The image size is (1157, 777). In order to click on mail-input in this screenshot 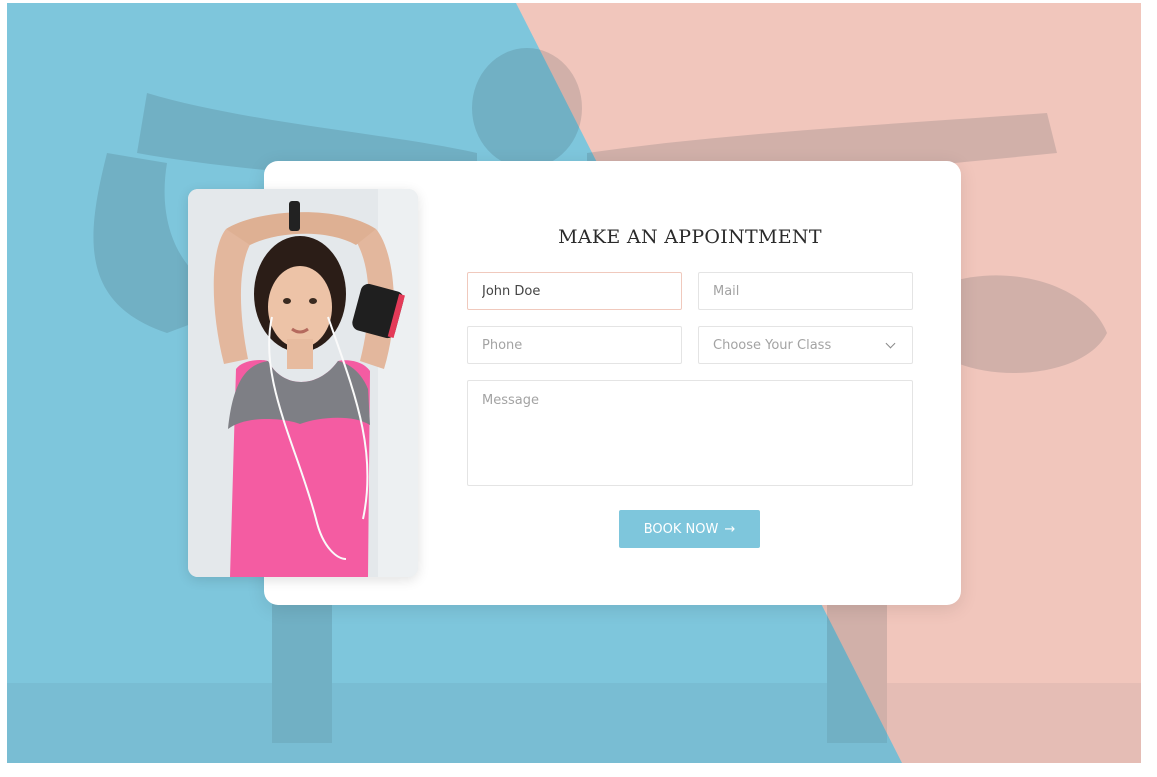, I will do `click(805, 291)`.